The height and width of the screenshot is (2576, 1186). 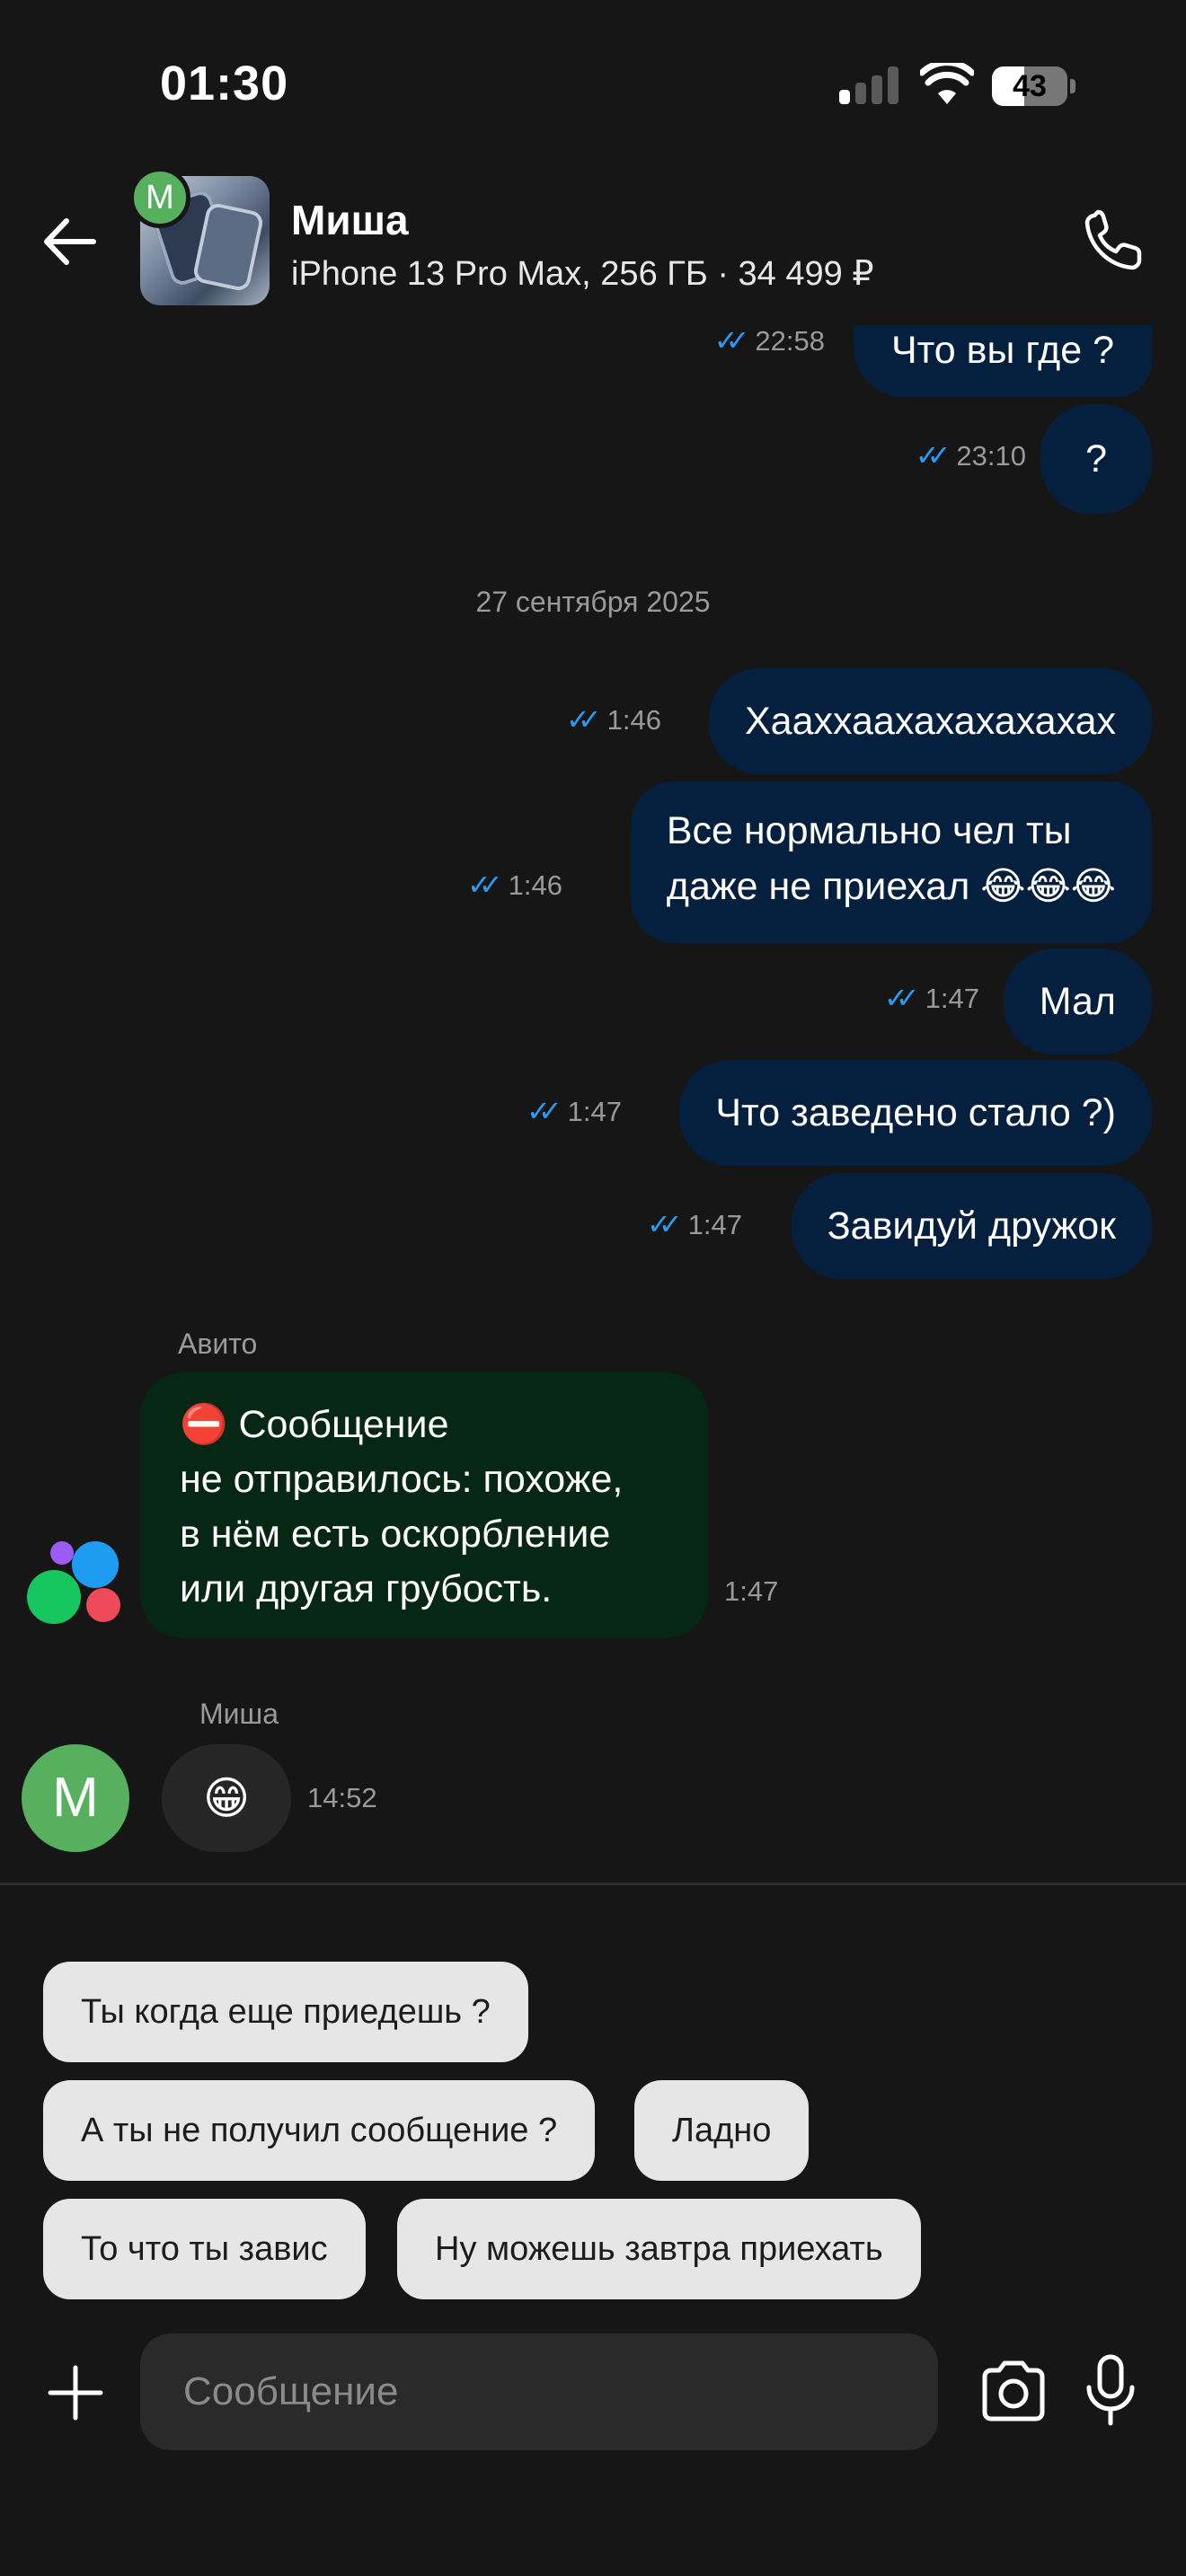 I want to click on back-arrow-icon, so click(x=69, y=241).